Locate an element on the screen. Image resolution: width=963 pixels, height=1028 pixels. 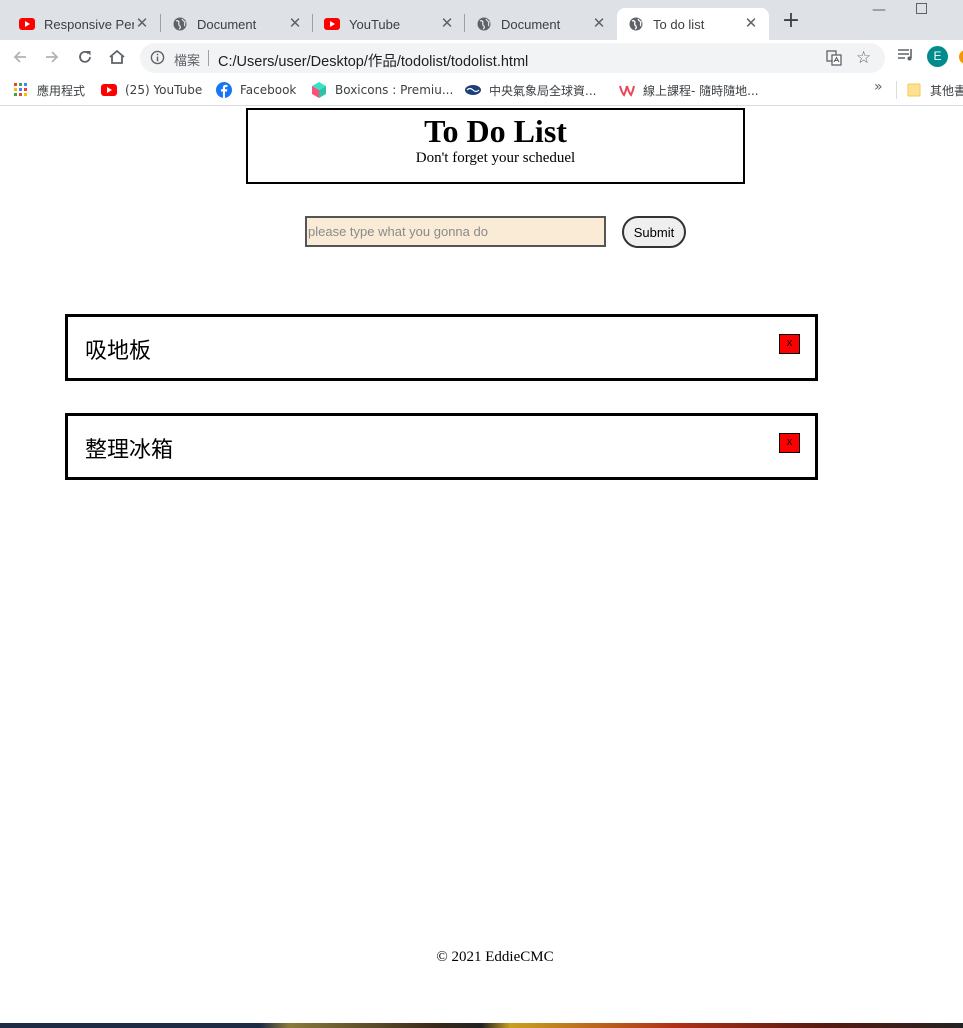
tab-responsive: Responsive Pers ✕ is located at coordinates (80, 24).